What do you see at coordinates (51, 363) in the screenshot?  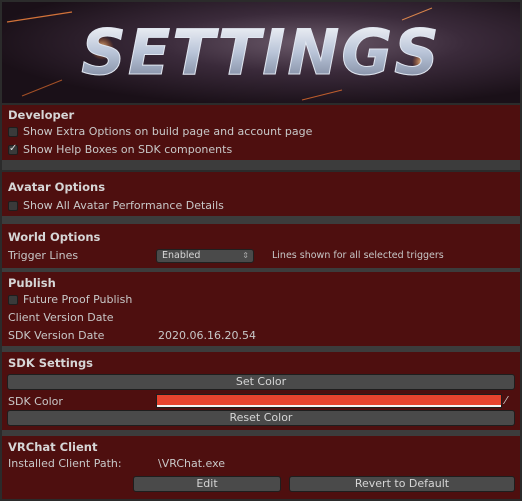 I see `sdk-settings-header: SDK Settings` at bounding box center [51, 363].